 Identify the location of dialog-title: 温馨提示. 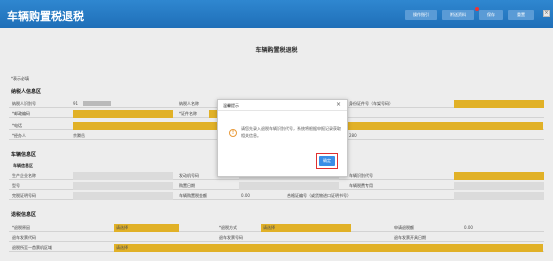
(231, 105).